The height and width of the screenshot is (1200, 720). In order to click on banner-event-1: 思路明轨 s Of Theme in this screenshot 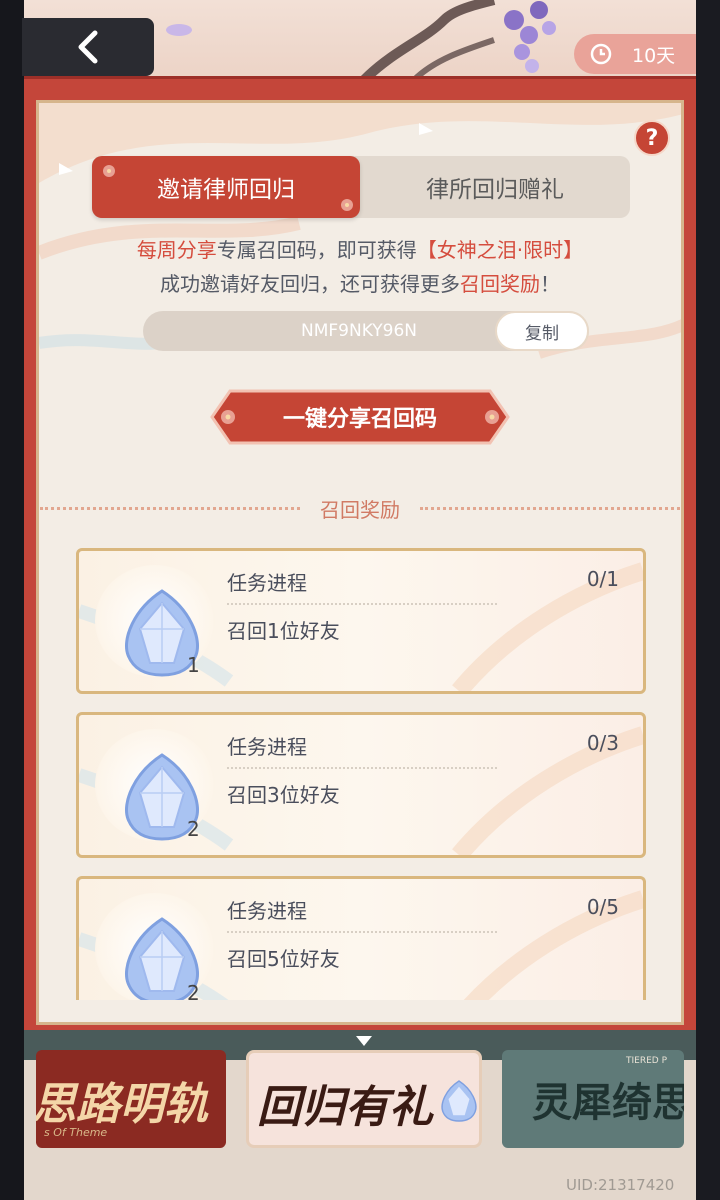, I will do `click(131, 1099)`.